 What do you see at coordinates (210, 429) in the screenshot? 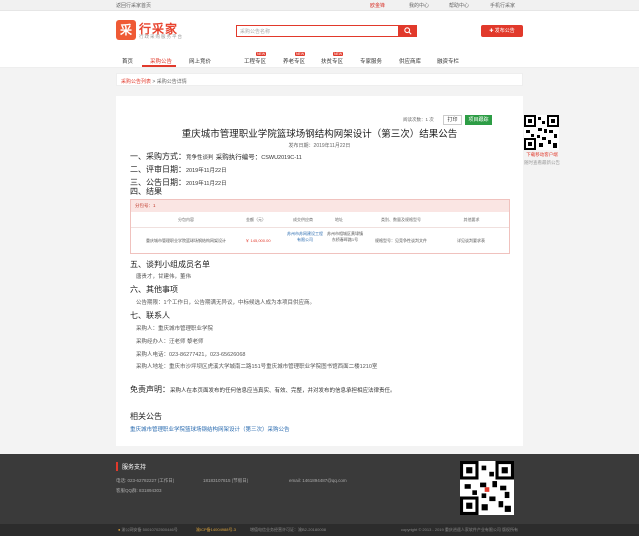
I see `related-notice-link: 重庆城市管理职业学院篮球场钢结构网架设计（第三次）采购公告` at bounding box center [210, 429].